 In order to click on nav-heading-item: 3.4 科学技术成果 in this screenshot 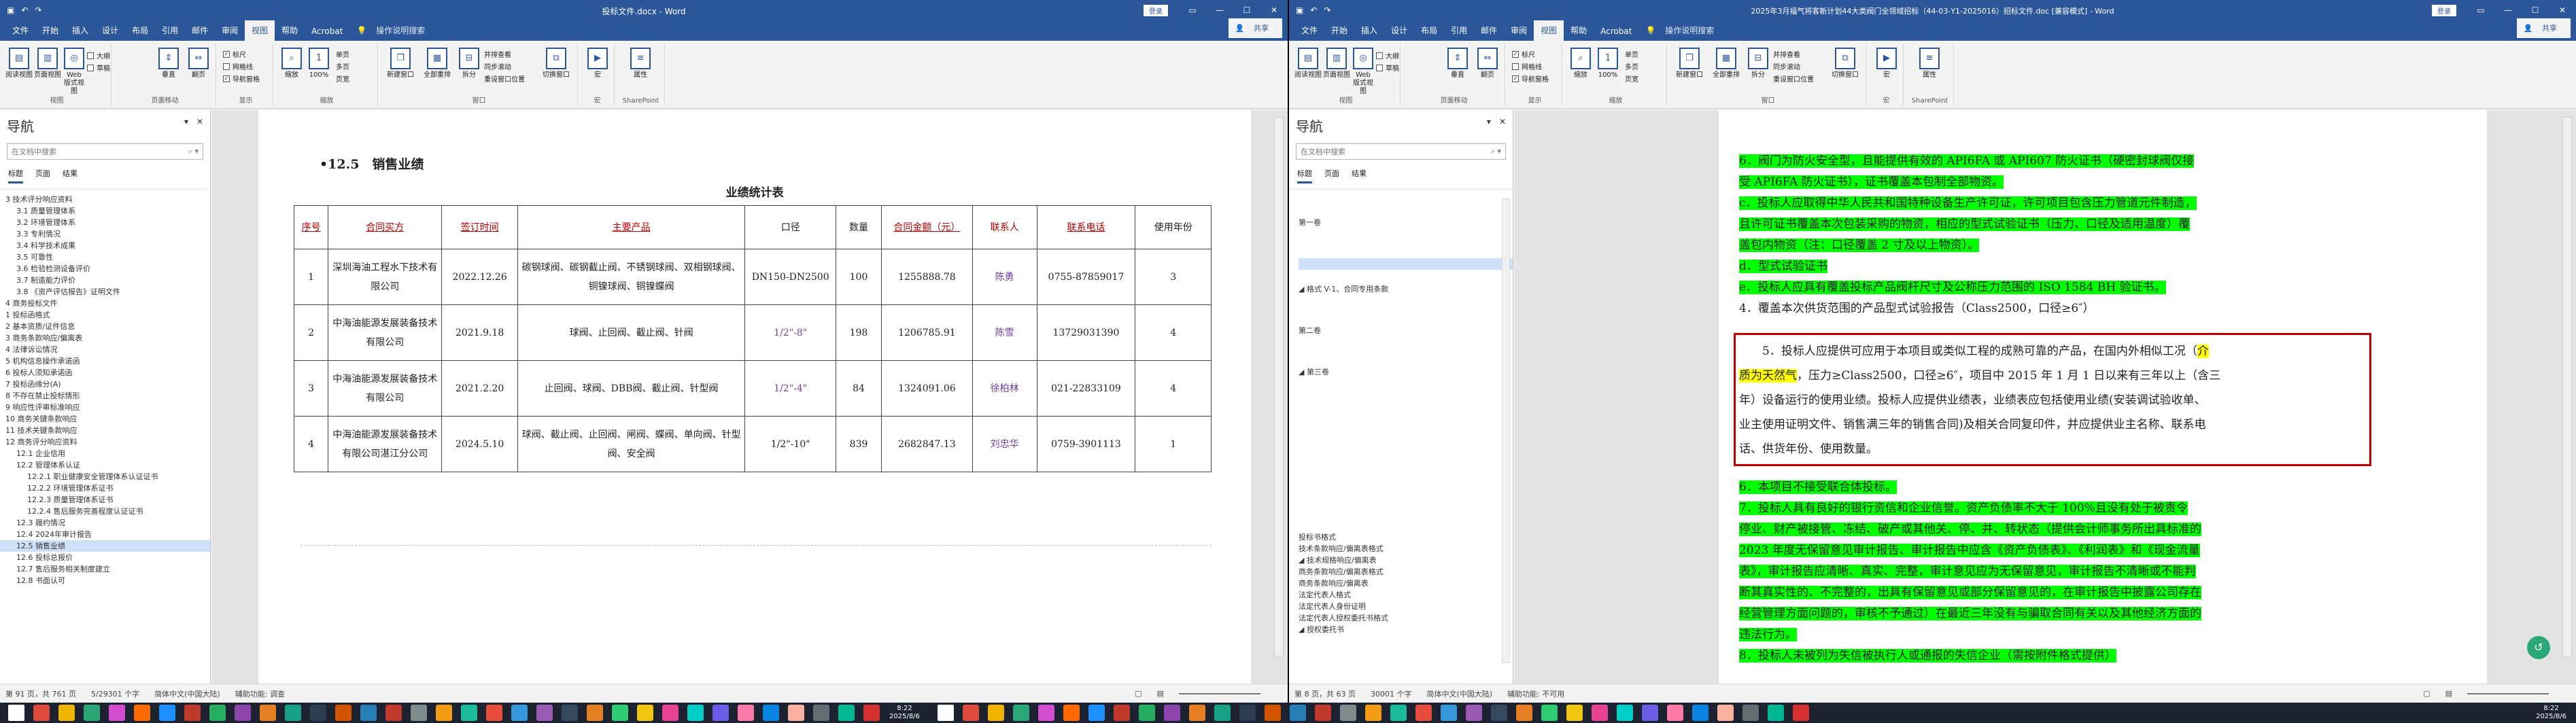, I will do `click(105, 246)`.